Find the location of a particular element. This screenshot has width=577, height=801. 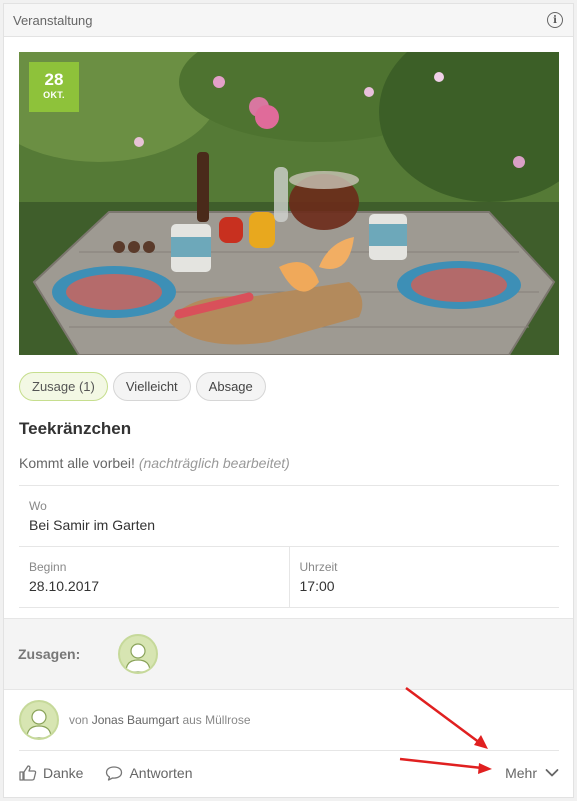

event-title: Teekränzchen is located at coordinates (75, 428).